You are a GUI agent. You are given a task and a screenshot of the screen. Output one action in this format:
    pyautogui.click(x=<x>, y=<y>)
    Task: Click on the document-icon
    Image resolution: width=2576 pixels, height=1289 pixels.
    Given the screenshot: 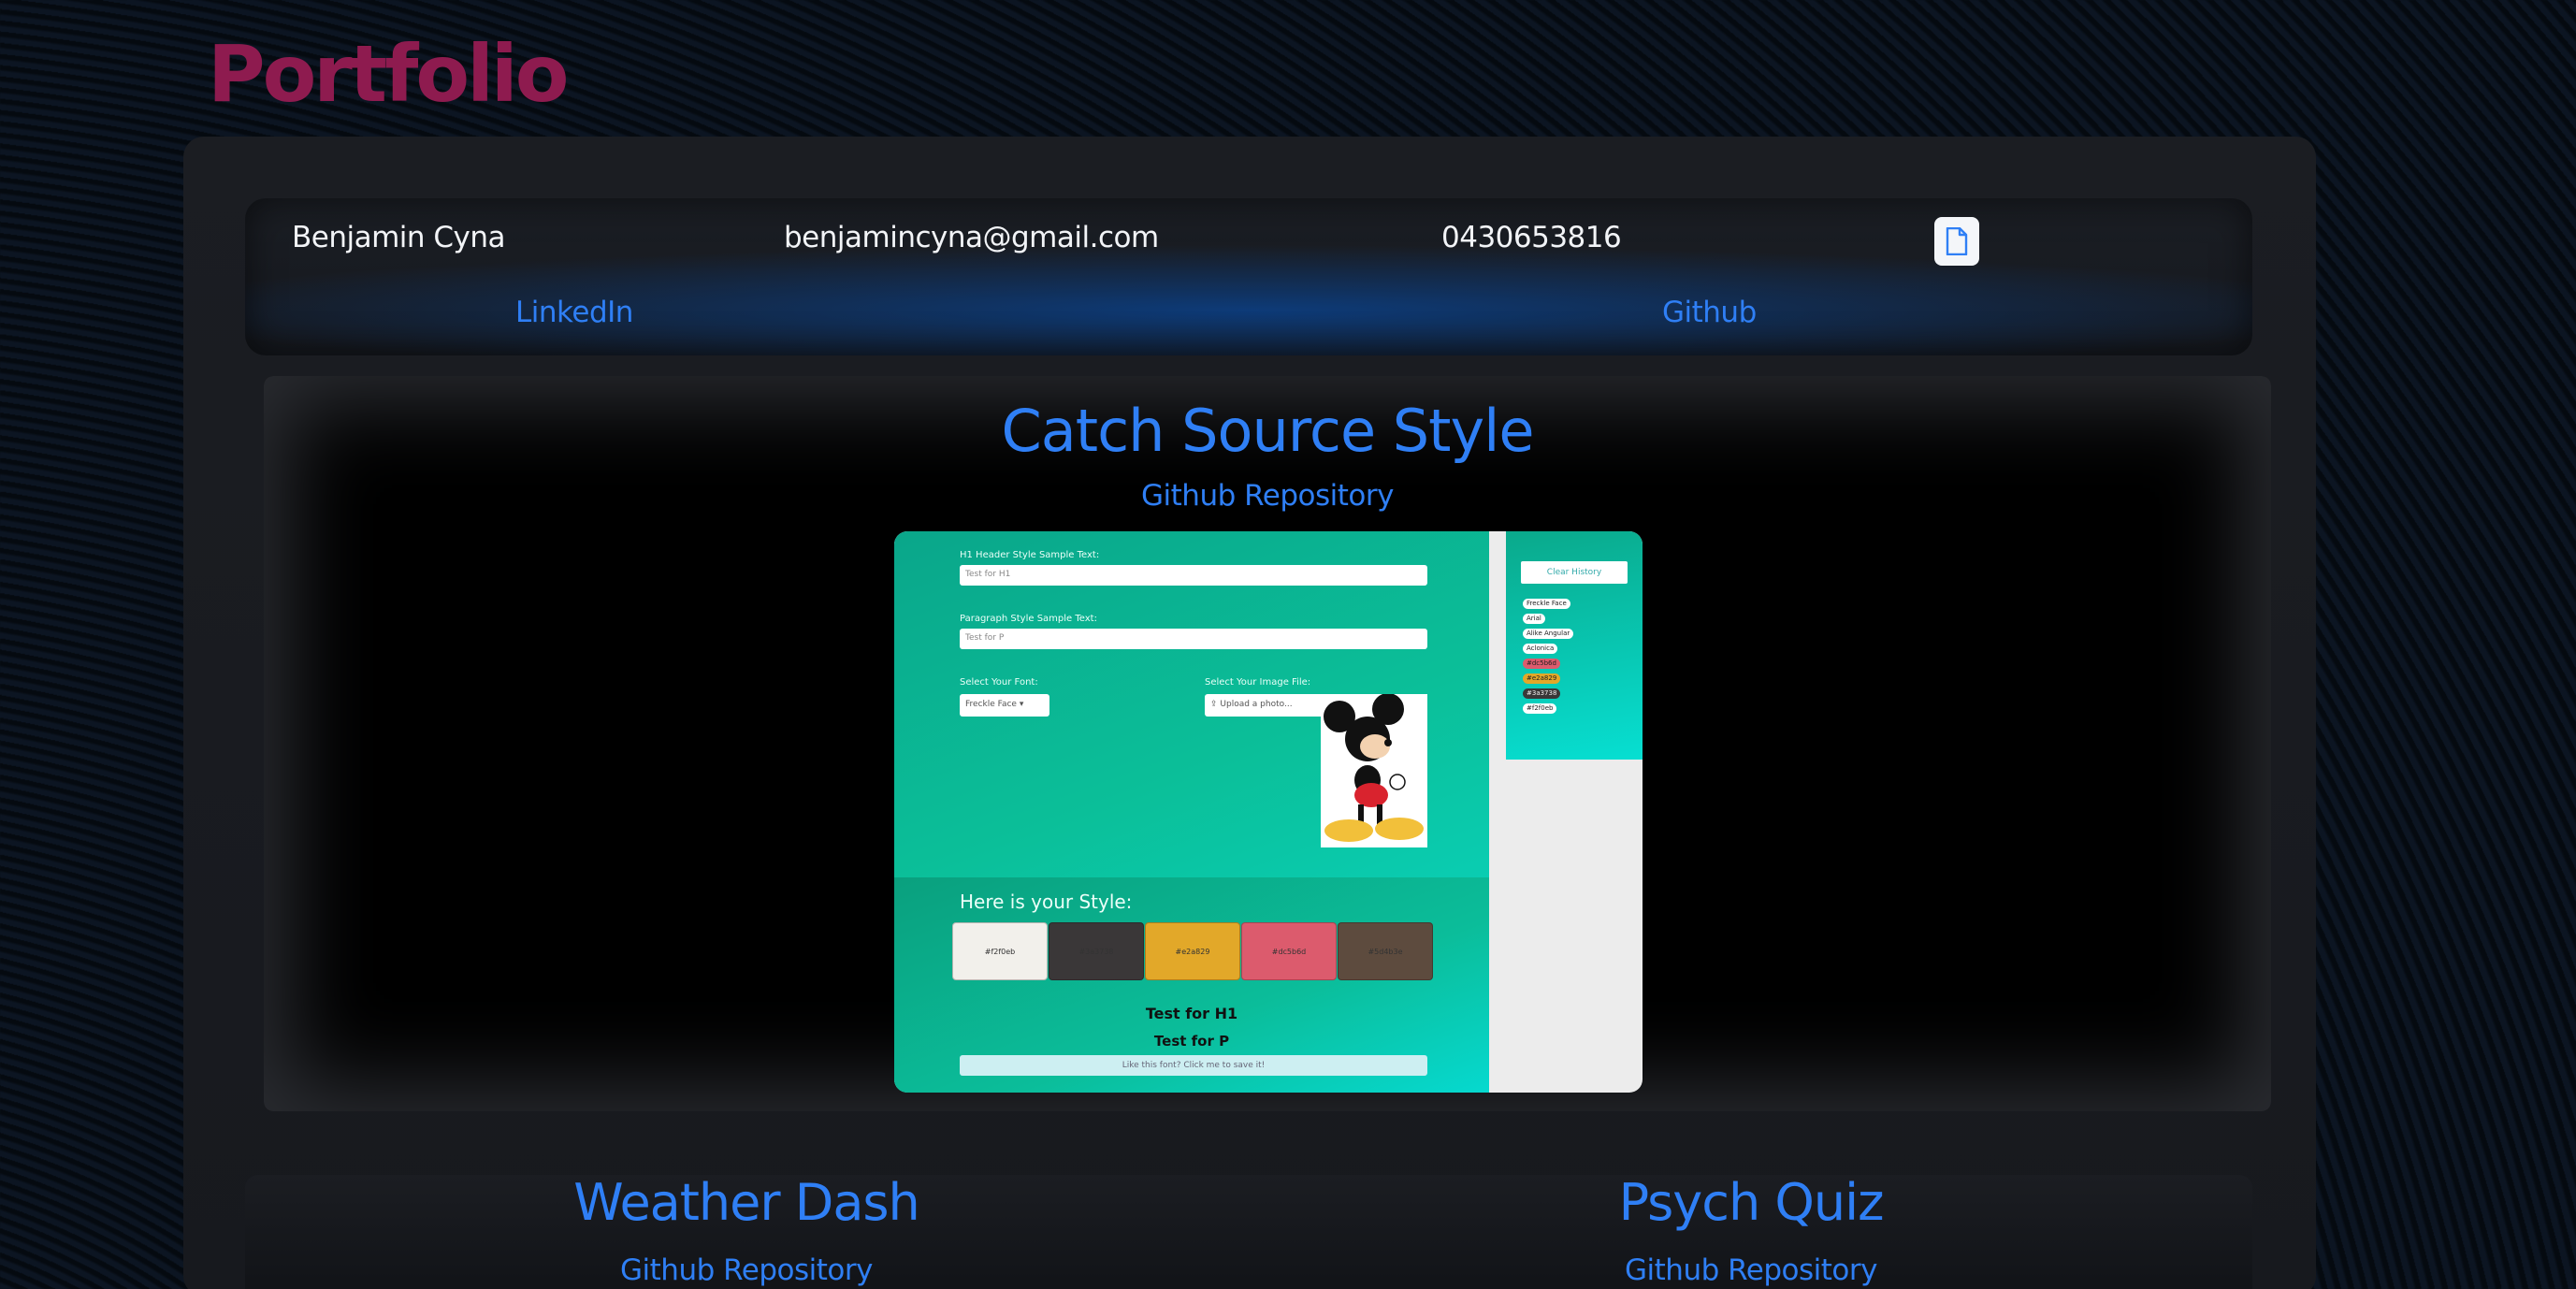 What is the action you would take?
    pyautogui.click(x=1957, y=241)
    